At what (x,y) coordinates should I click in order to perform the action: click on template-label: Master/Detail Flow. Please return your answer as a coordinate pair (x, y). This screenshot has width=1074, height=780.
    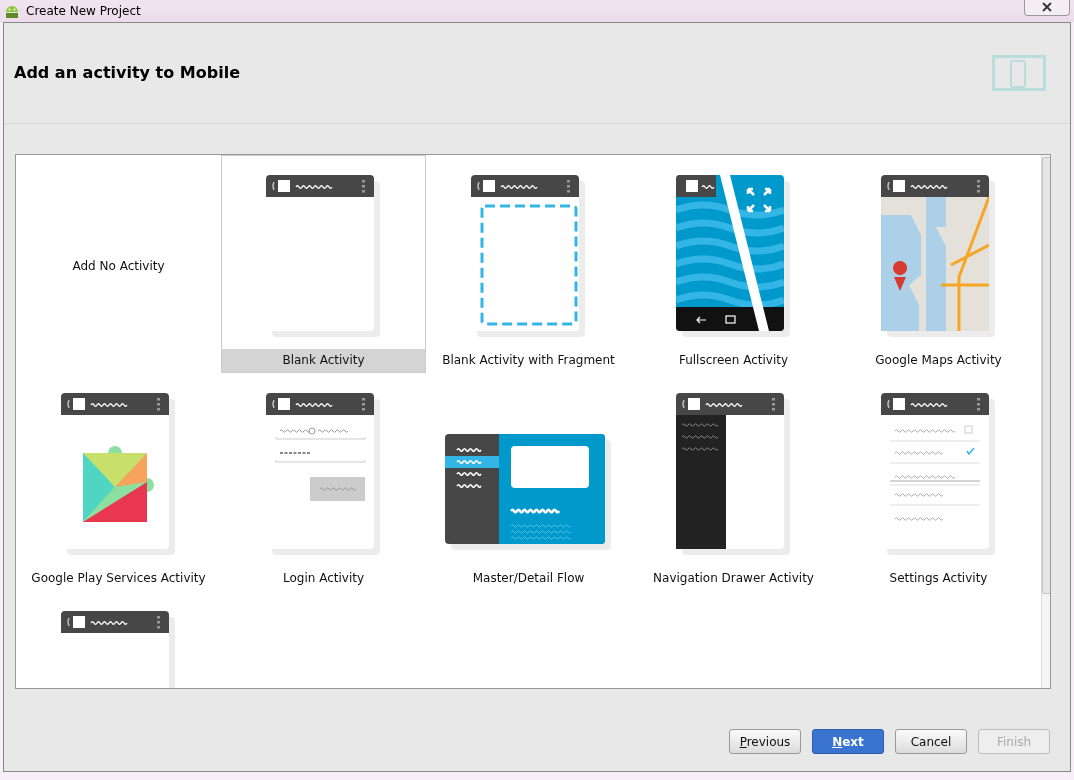
    Looking at the image, I should click on (528, 578).